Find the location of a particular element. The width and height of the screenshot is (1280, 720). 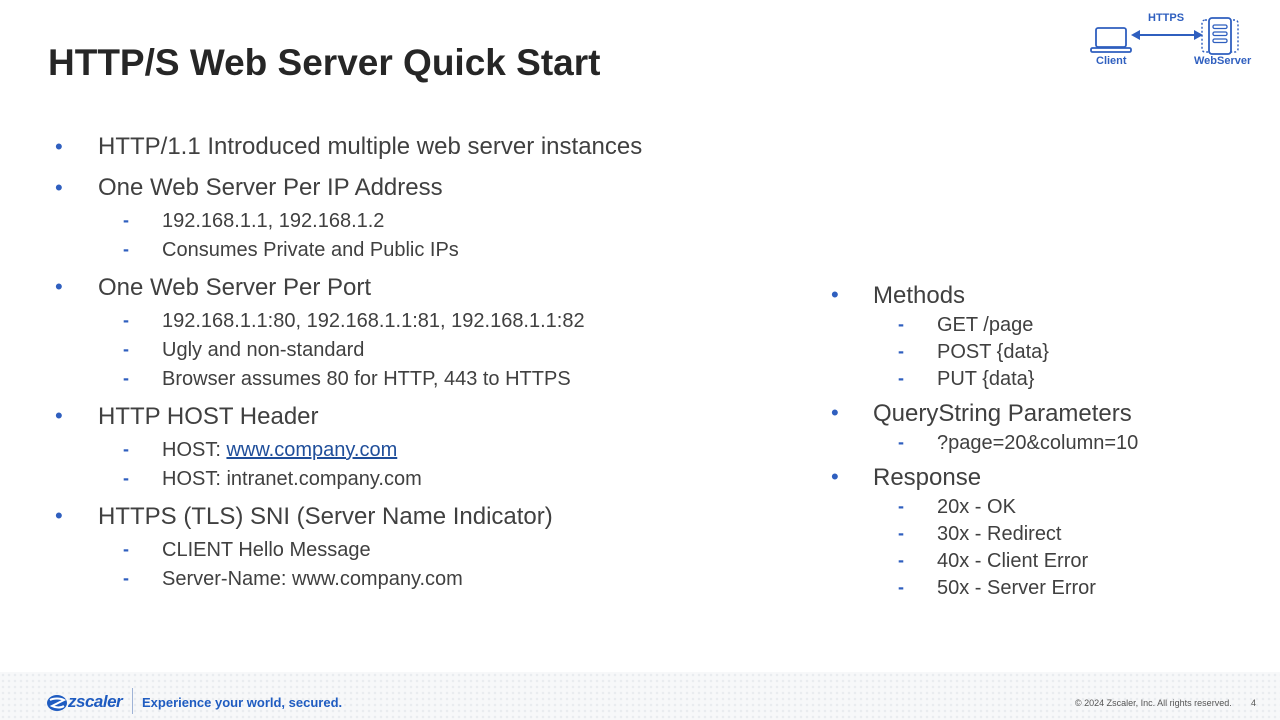

client-server-diagram: HTTPS Client WebServer is located at coordinates (1172, 39).